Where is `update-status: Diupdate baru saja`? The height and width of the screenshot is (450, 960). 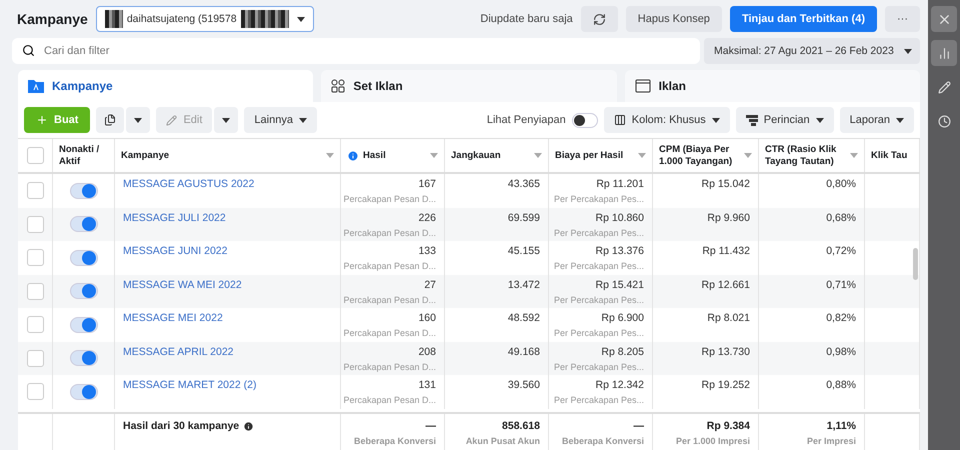 update-status: Diupdate baru saja is located at coordinates (526, 19).